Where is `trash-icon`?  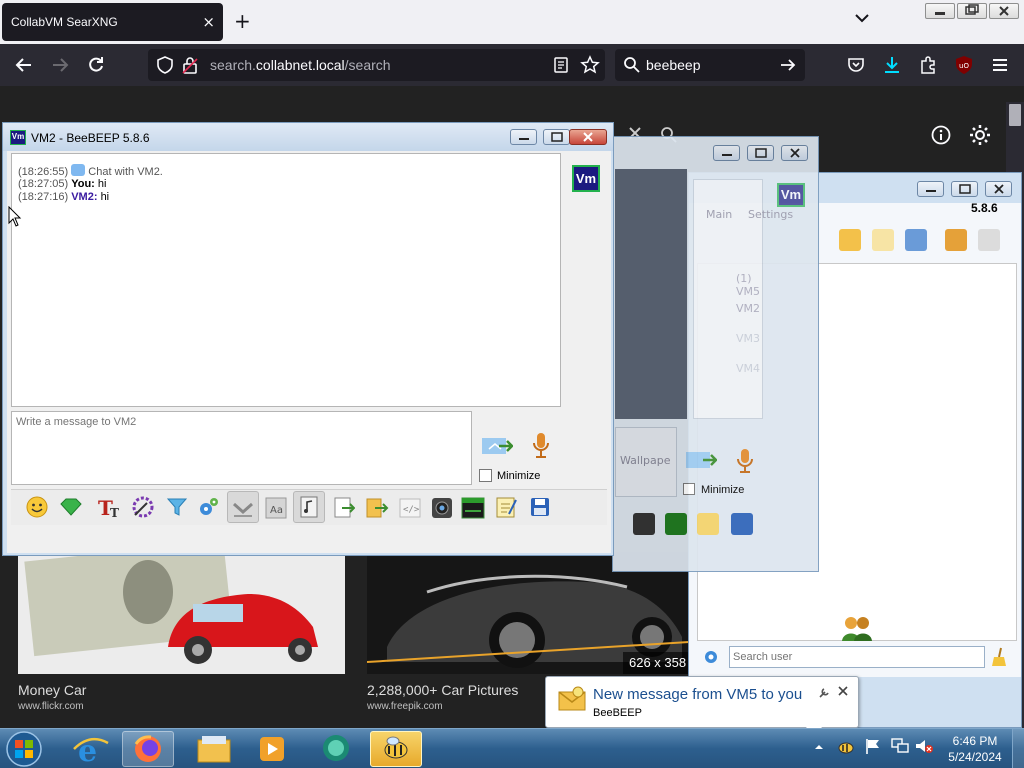
trash-icon is located at coordinates (989, 240).